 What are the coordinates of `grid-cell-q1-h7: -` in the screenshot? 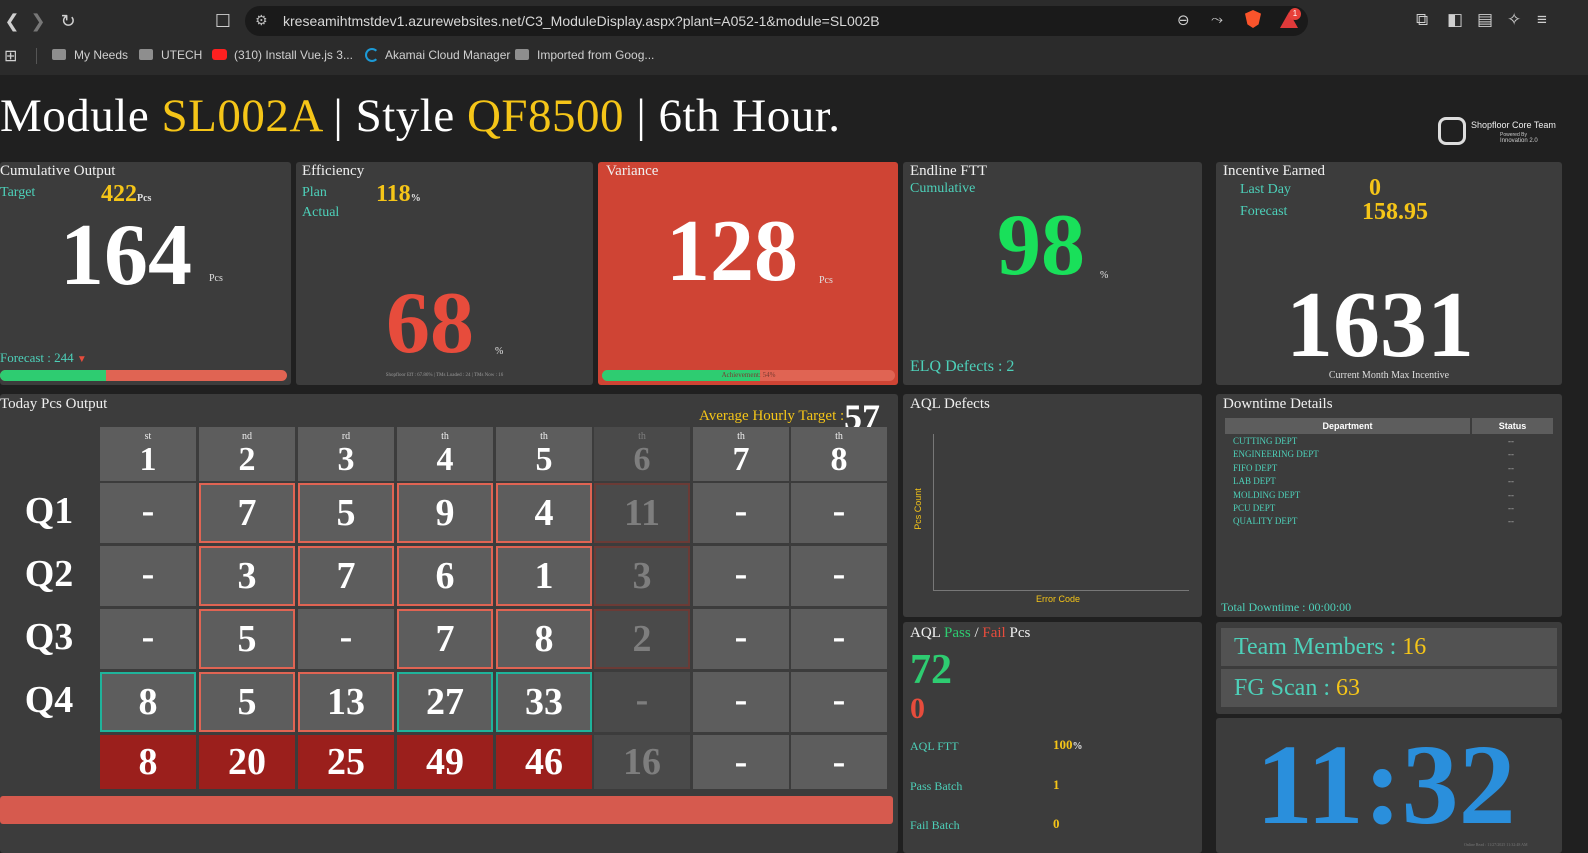 It's located at (741, 513).